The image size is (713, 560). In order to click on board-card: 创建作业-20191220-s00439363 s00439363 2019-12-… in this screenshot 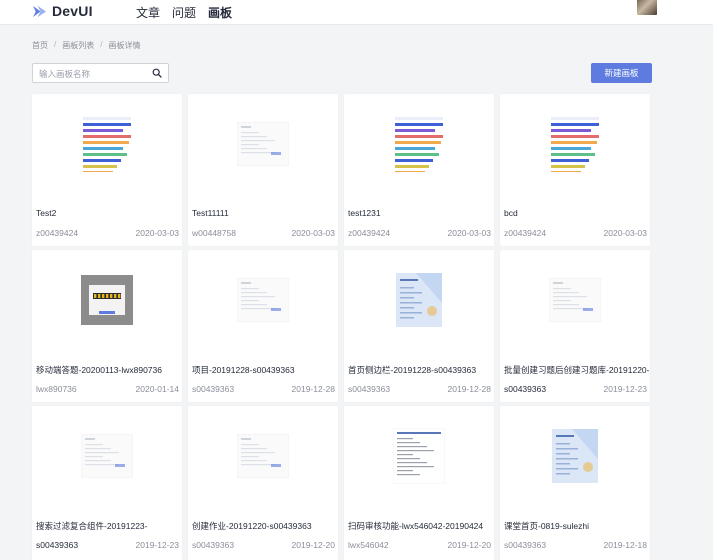, I will do `click(263, 483)`.